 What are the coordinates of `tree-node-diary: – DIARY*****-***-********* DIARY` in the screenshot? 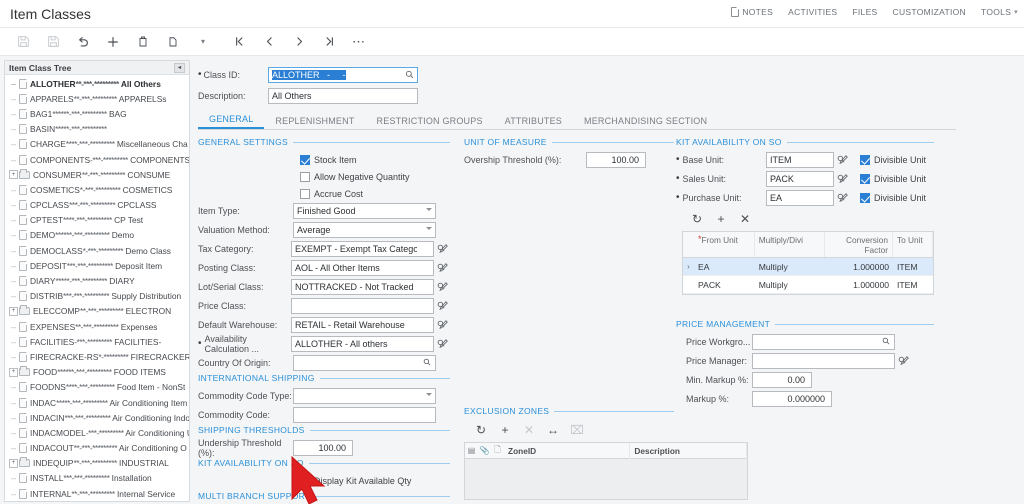 It's located at (97, 280).